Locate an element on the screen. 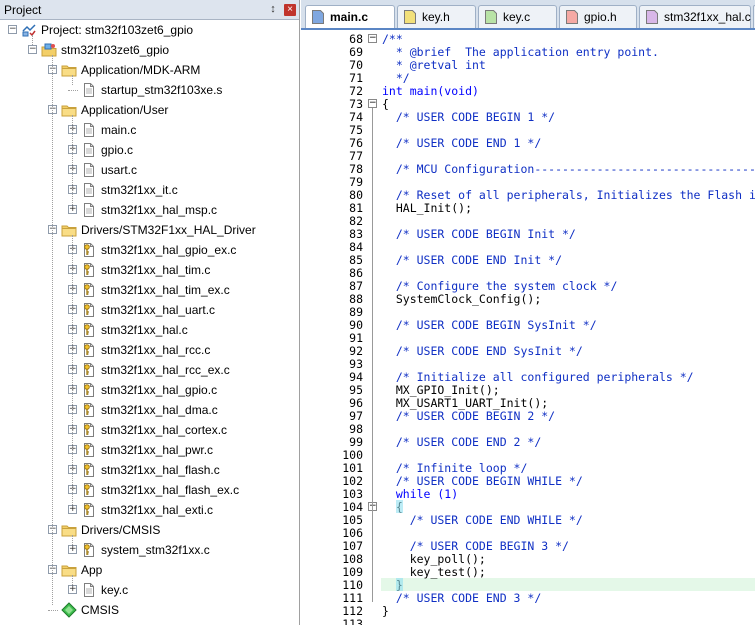 The width and height of the screenshot is (755, 625). pin-icon: ↕ is located at coordinates (273, 9).